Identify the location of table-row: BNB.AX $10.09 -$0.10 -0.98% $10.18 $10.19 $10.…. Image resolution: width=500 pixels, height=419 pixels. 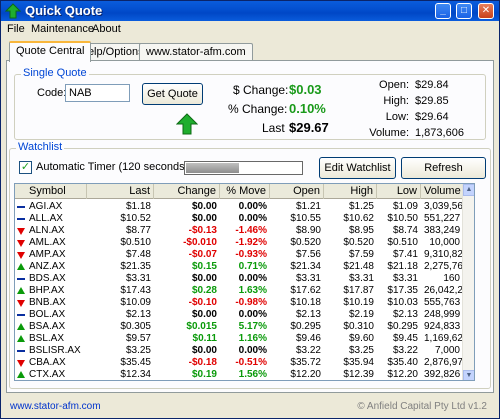
(239, 303).